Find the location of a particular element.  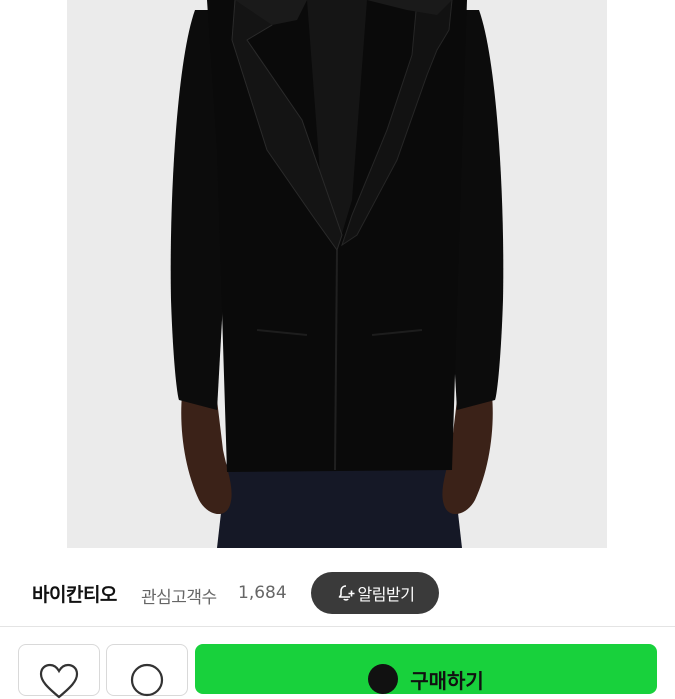

chat-button is located at coordinates (147, 670).